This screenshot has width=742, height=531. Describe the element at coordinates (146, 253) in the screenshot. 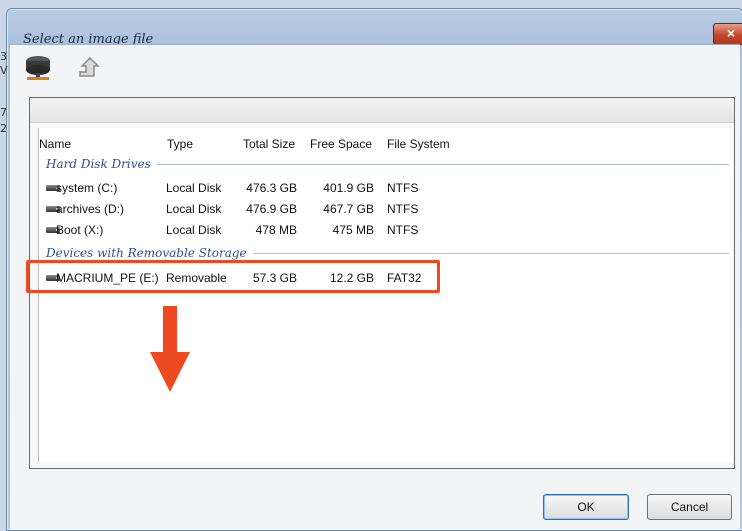

I see `group-label: Devices with Removable Storage` at that location.